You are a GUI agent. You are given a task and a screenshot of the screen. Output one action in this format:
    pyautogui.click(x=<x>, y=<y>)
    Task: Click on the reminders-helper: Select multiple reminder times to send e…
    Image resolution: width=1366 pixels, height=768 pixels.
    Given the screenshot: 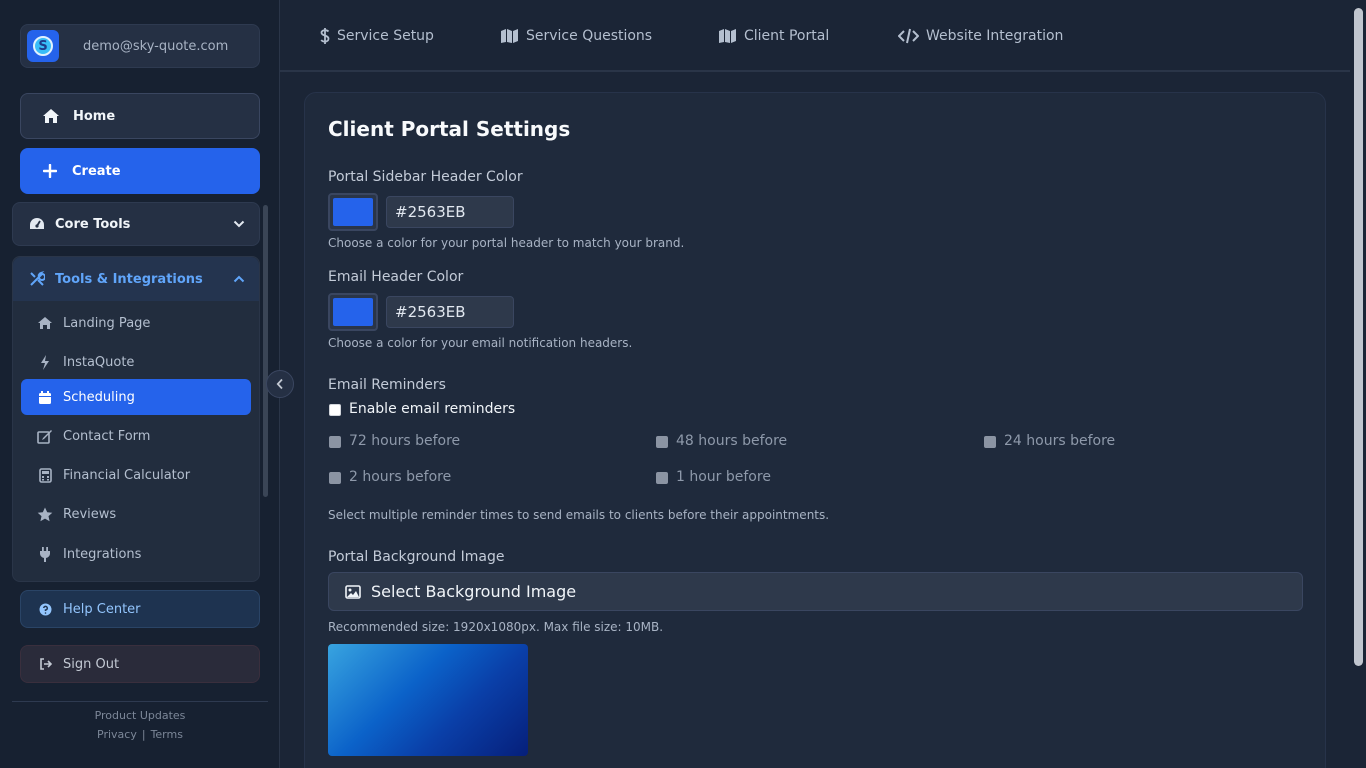 What is the action you would take?
    pyautogui.click(x=579, y=515)
    